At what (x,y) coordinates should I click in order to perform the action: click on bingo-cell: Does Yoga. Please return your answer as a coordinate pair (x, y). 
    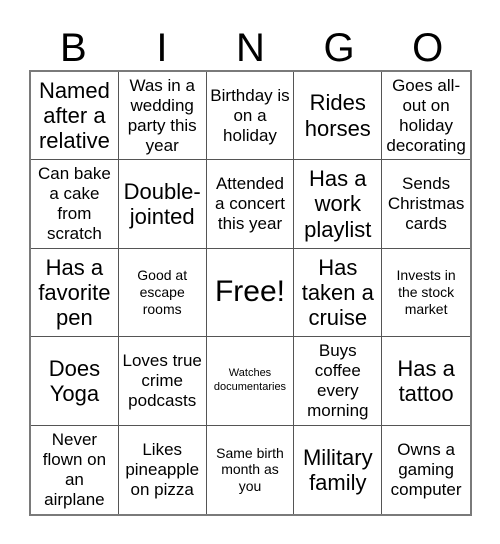
    Looking at the image, I should click on (75, 381).